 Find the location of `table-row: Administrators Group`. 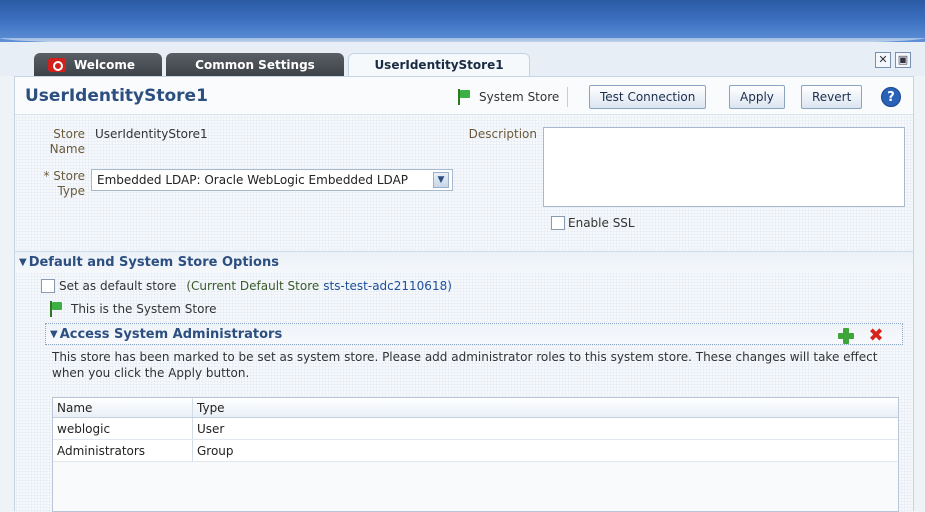

table-row: Administrators Group is located at coordinates (475, 451).